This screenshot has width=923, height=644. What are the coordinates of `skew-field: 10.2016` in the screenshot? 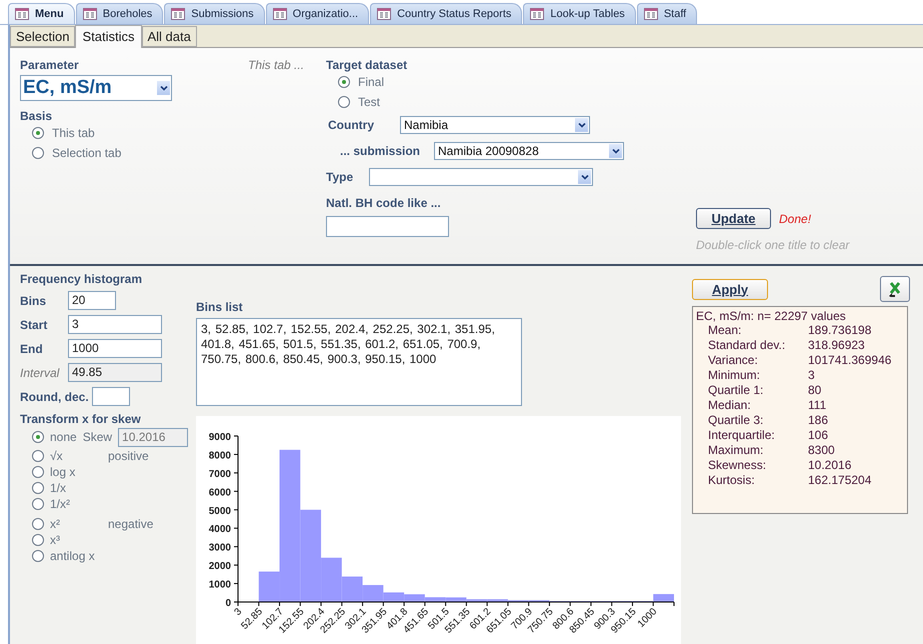 It's located at (153, 437).